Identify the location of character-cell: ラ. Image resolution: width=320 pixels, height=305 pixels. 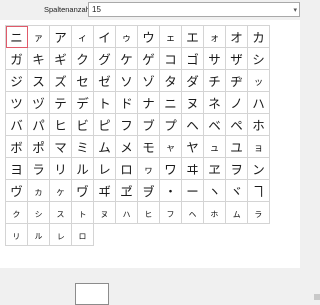
(39, 169).